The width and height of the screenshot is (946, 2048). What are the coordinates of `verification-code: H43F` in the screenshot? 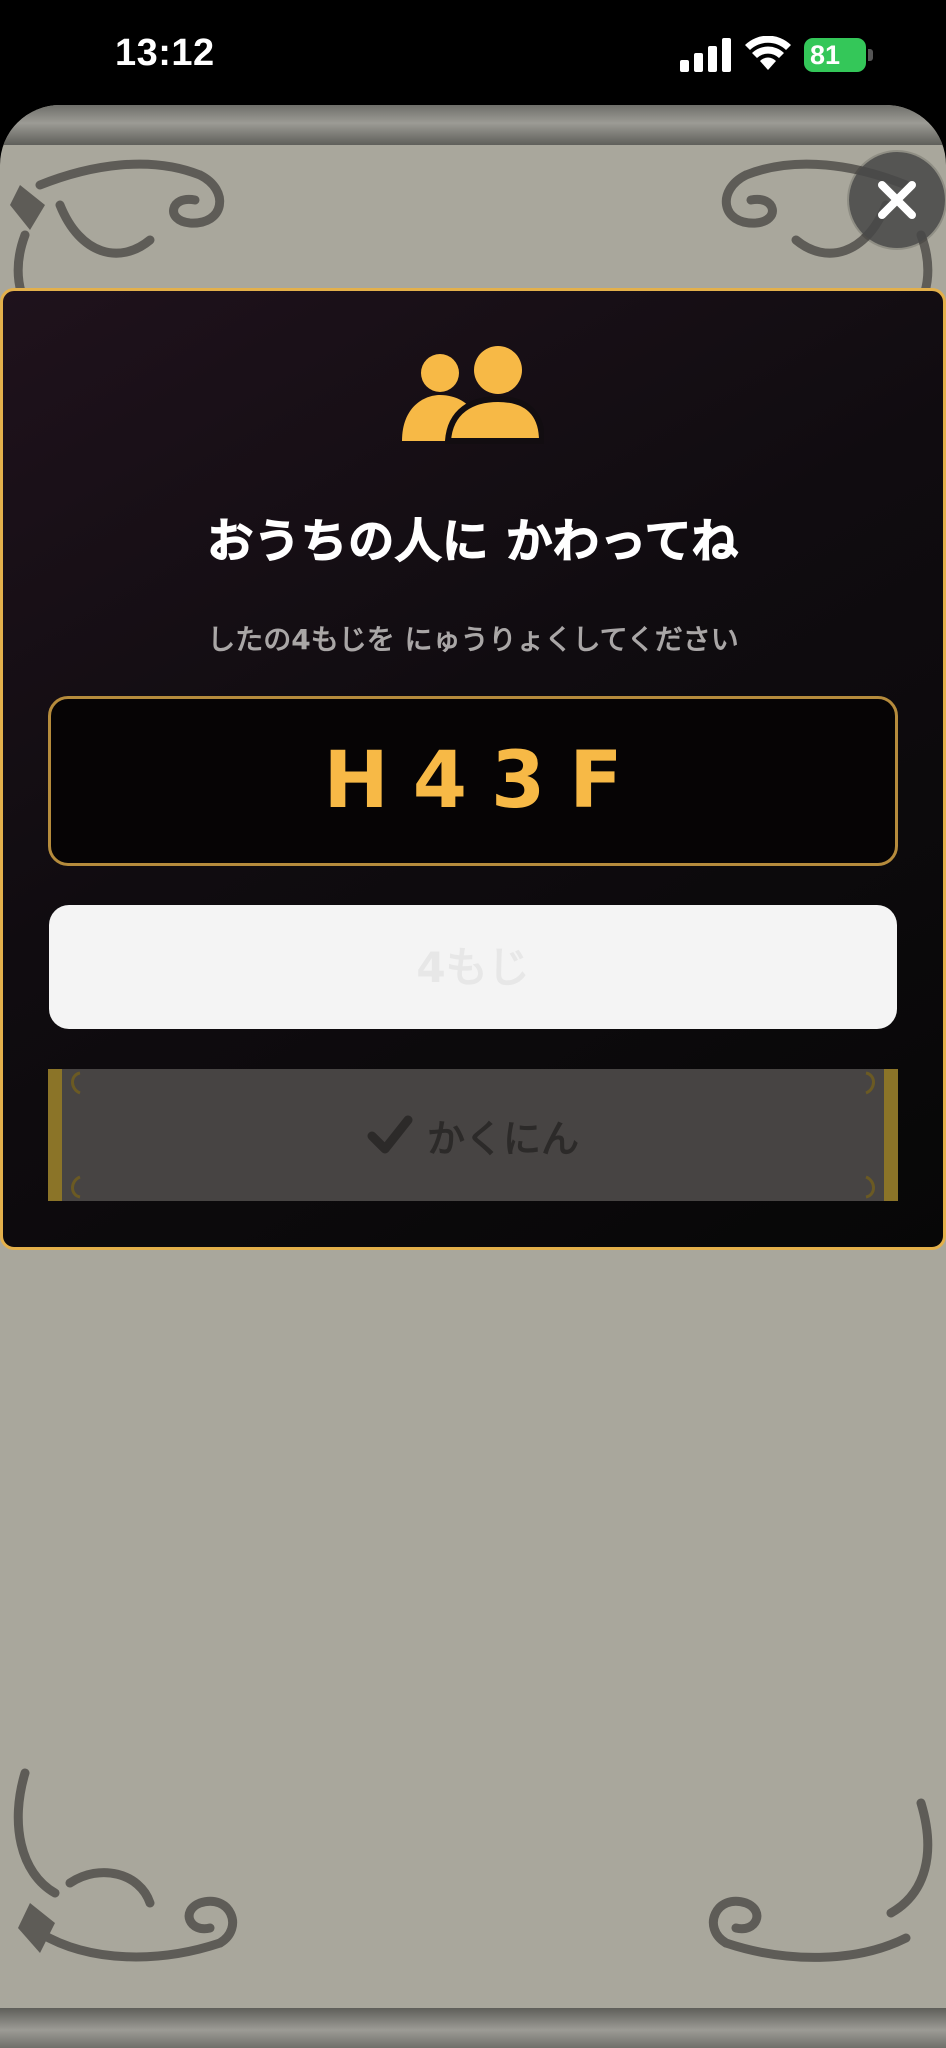 It's located at (485, 781).